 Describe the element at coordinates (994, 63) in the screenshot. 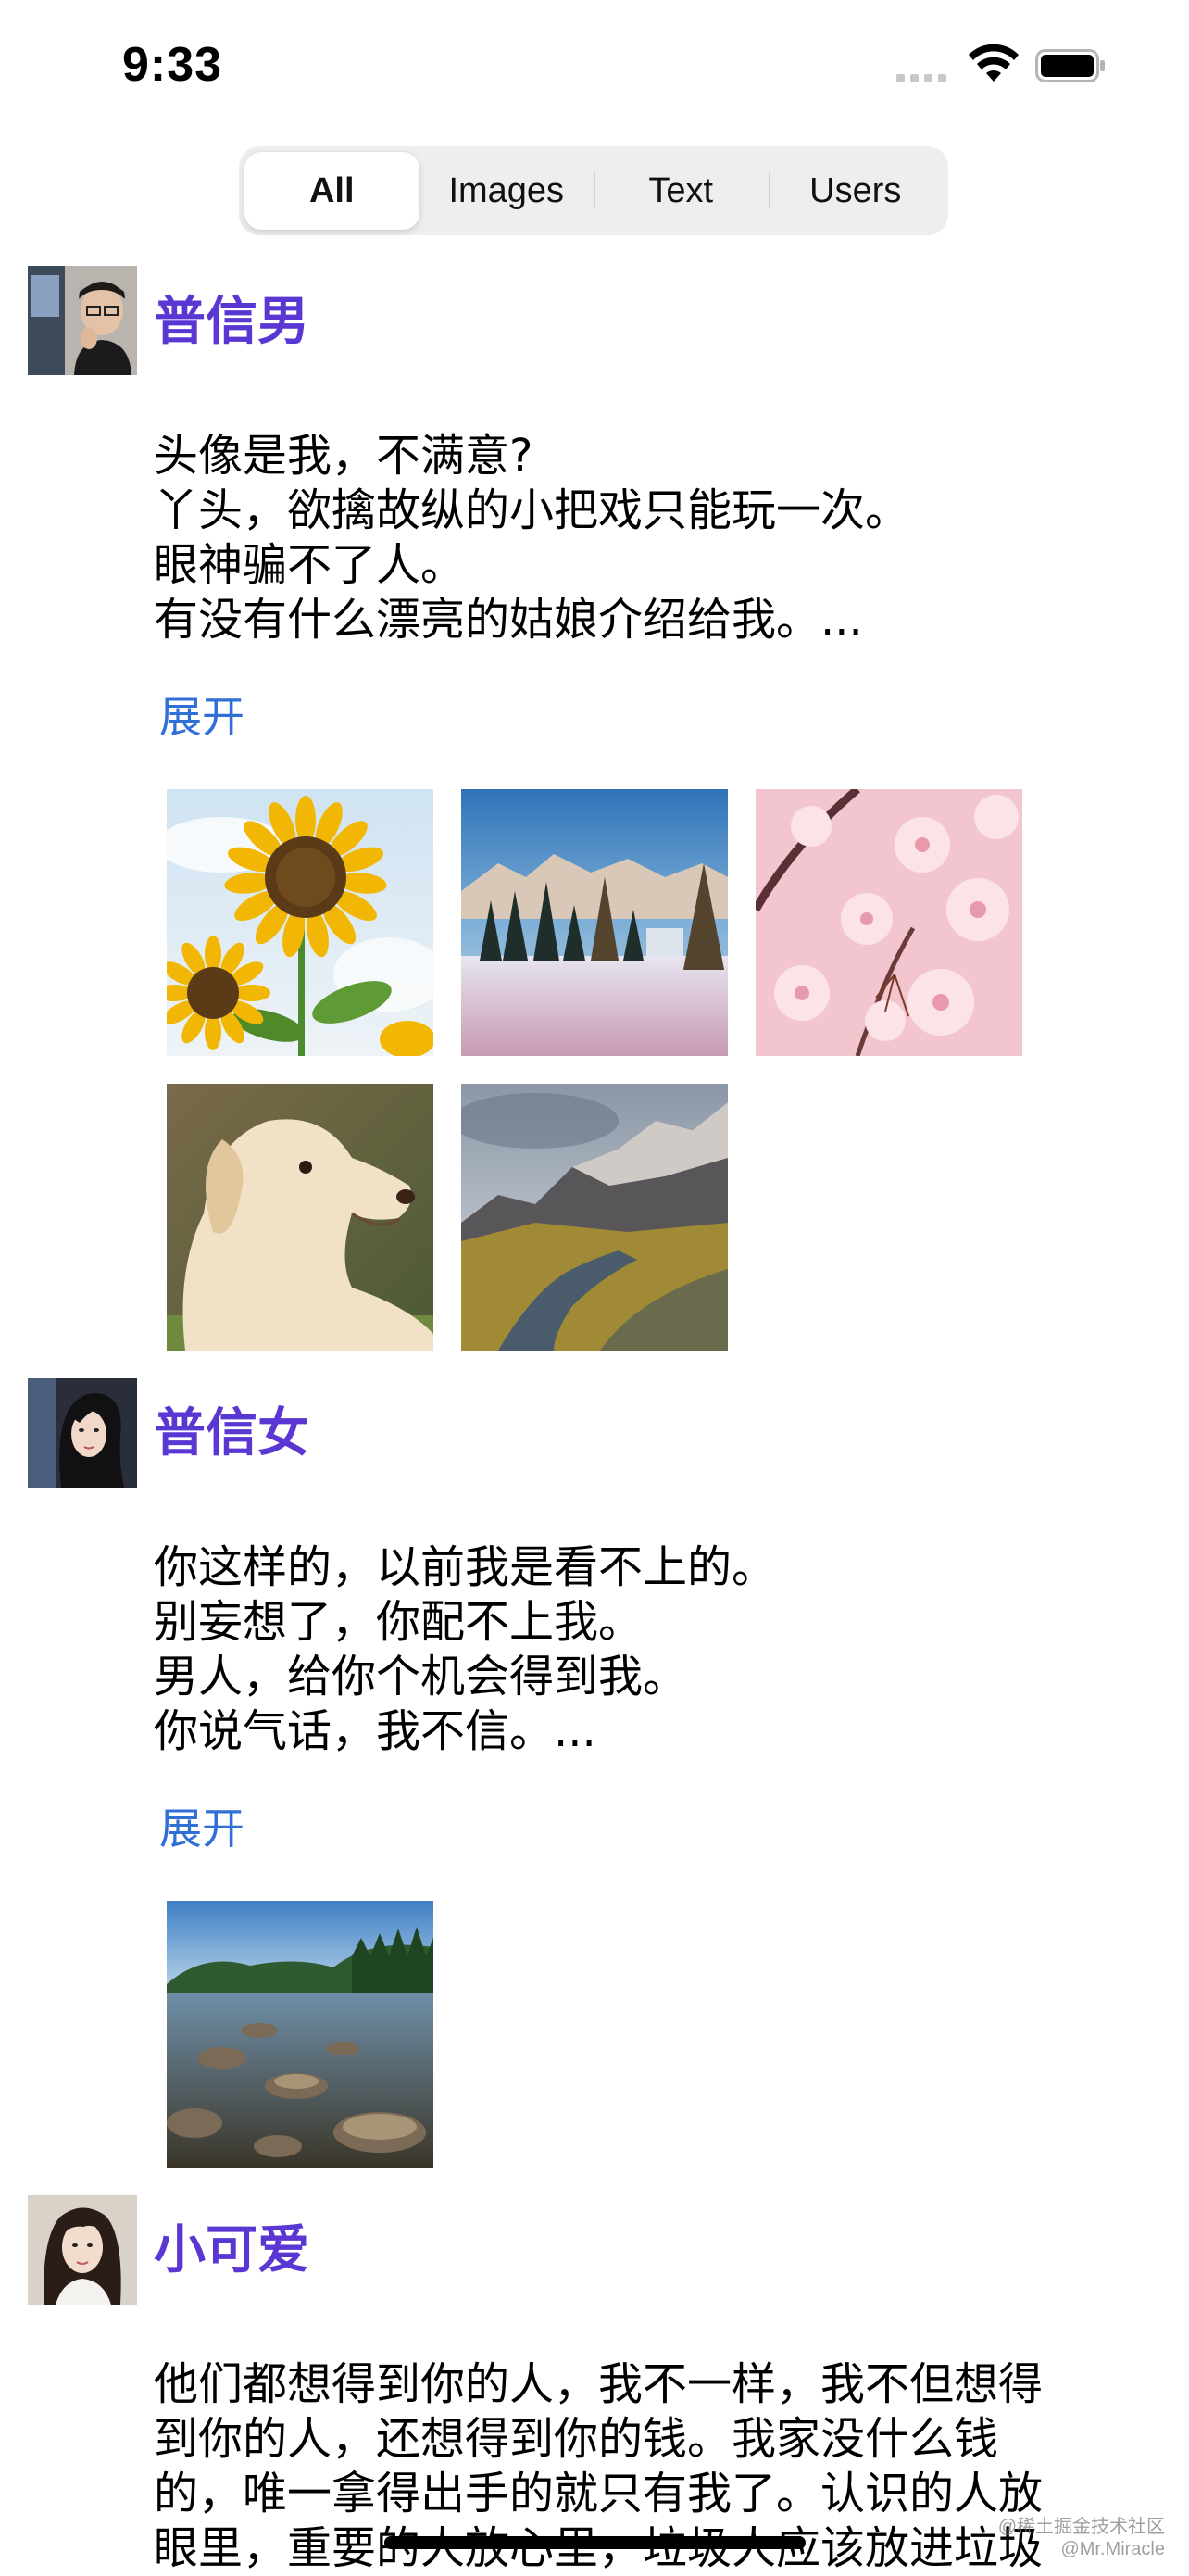

I see `wifi-icon` at that location.